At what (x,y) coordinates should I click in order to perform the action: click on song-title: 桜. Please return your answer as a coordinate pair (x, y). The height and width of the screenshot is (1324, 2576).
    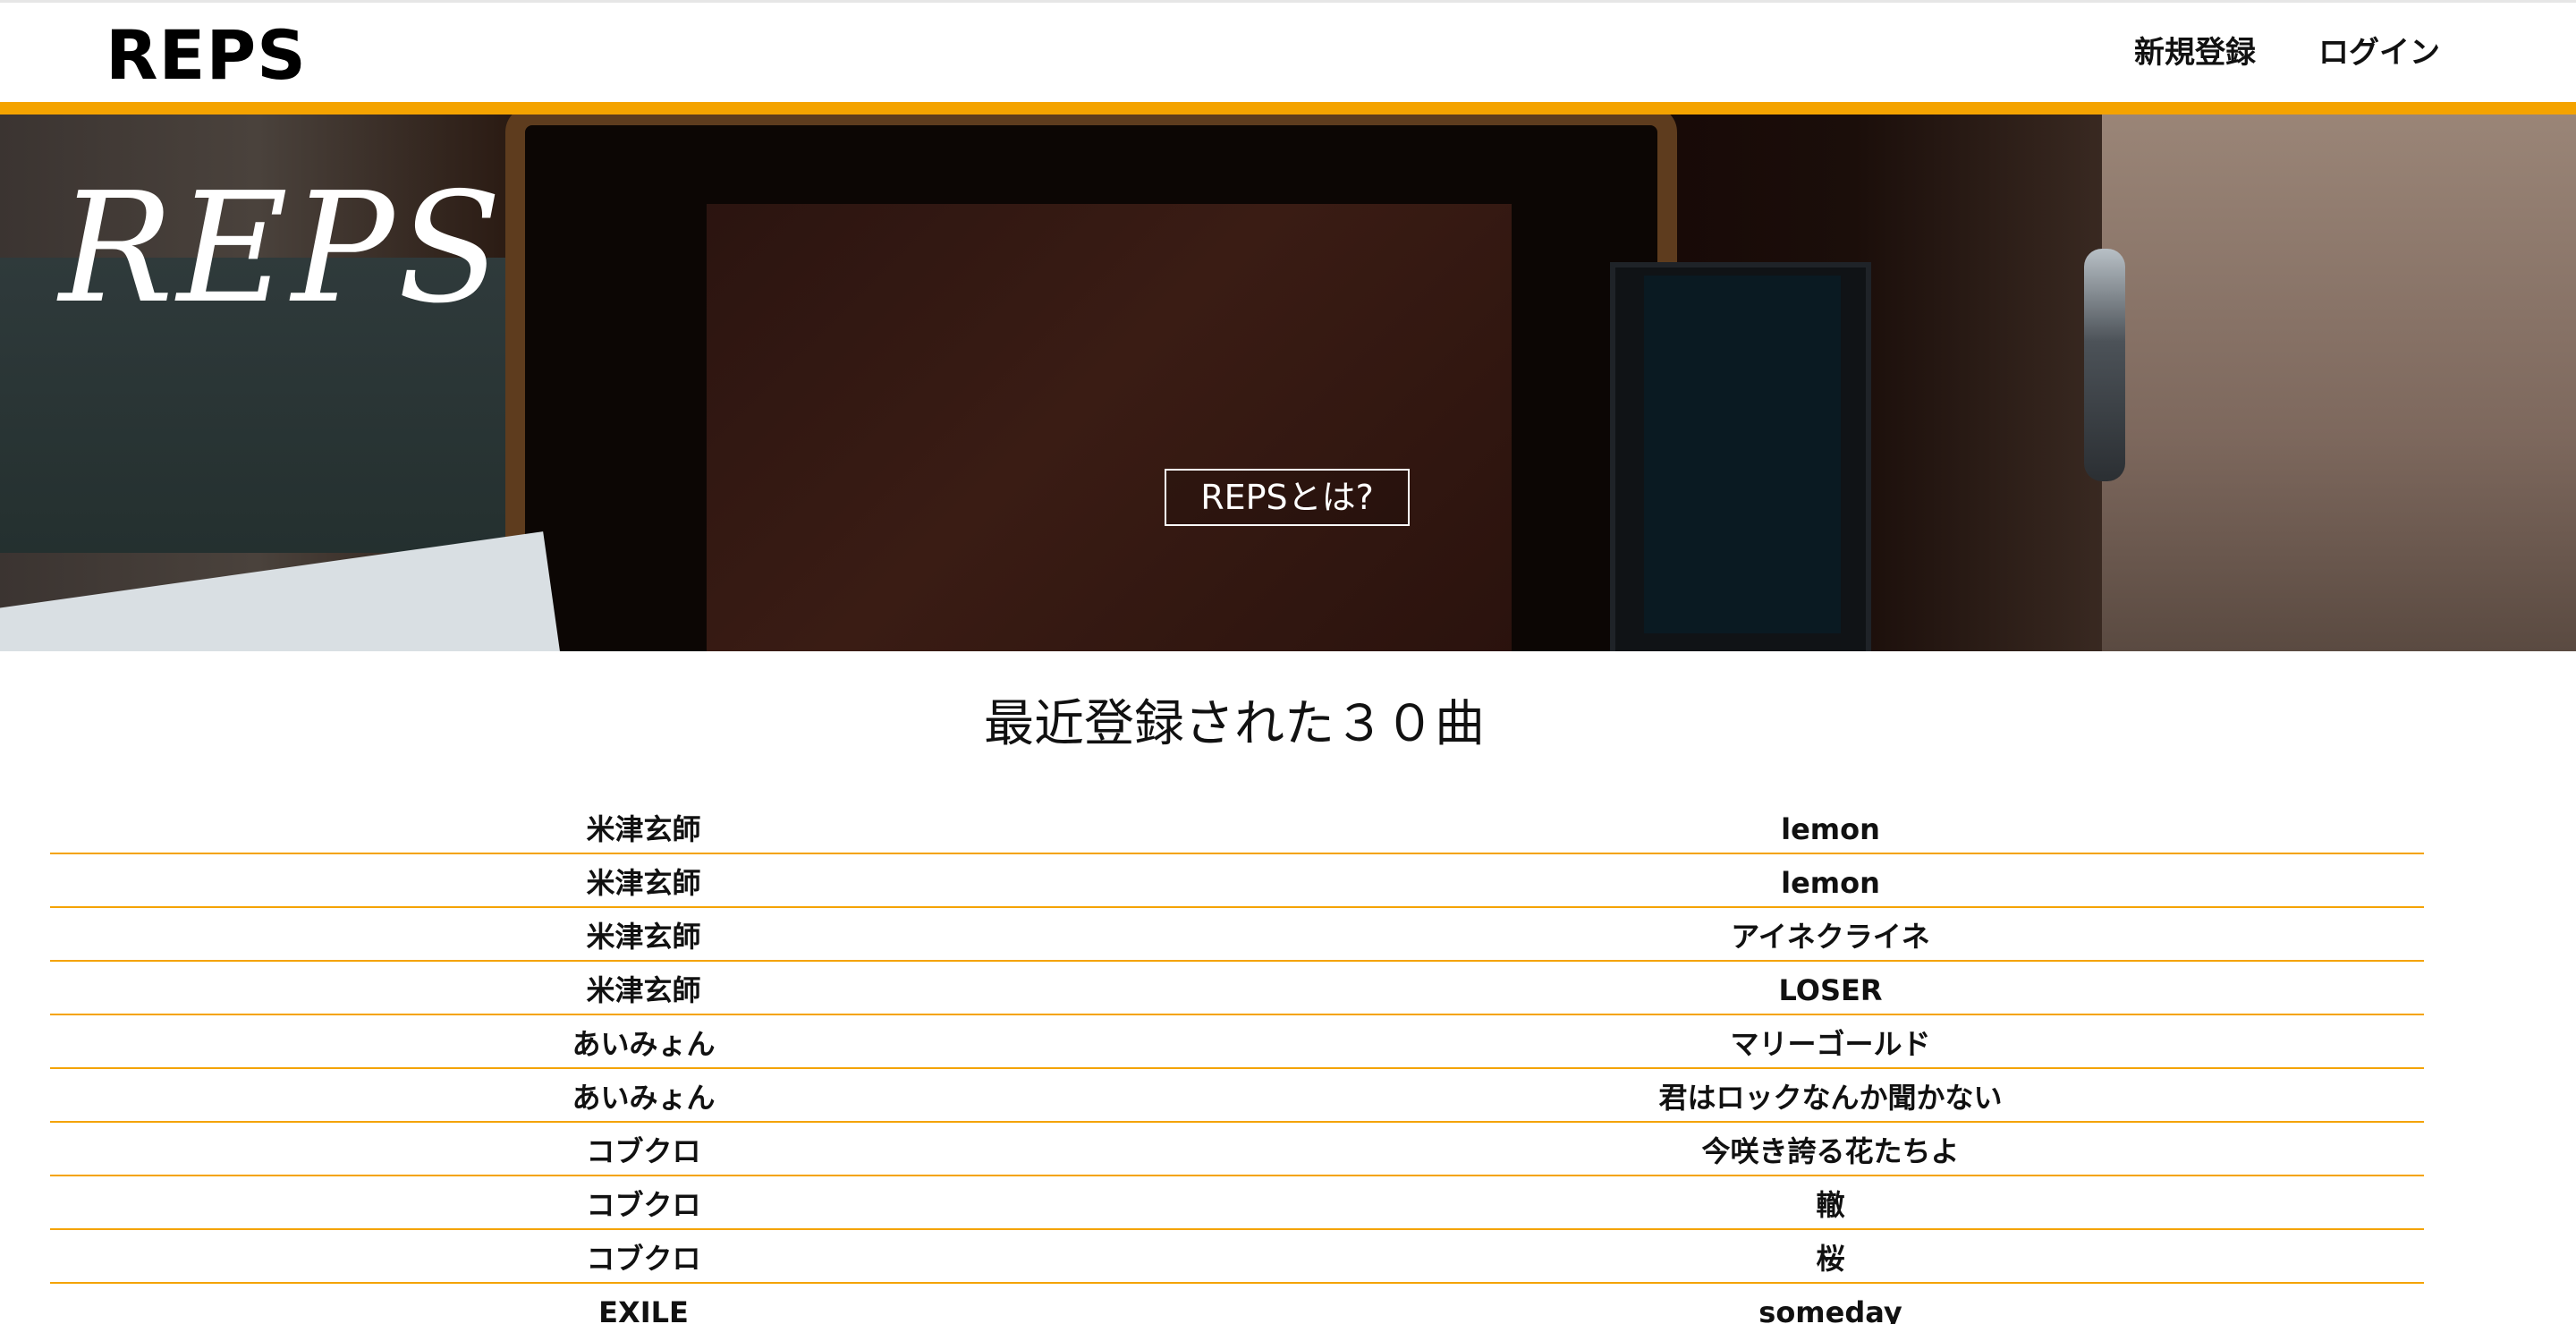
    Looking at the image, I should click on (1830, 1258).